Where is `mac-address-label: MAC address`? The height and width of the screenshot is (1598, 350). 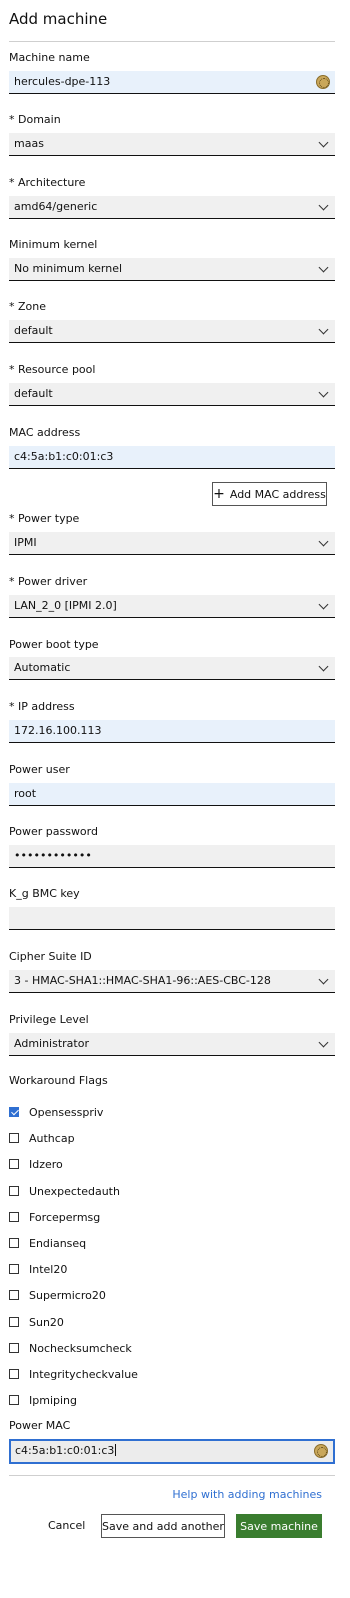 mac-address-label: MAC address is located at coordinates (45, 432).